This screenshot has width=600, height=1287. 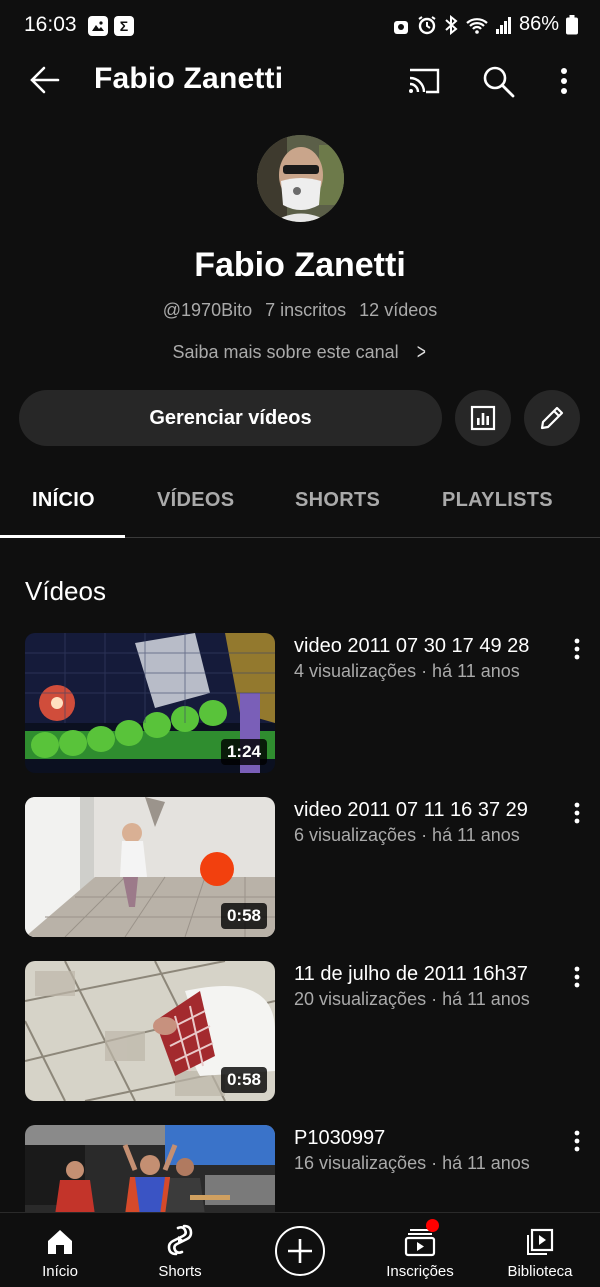 What do you see at coordinates (420, 1271) in the screenshot?
I see `nav-subscriptions-label: Inscrições` at bounding box center [420, 1271].